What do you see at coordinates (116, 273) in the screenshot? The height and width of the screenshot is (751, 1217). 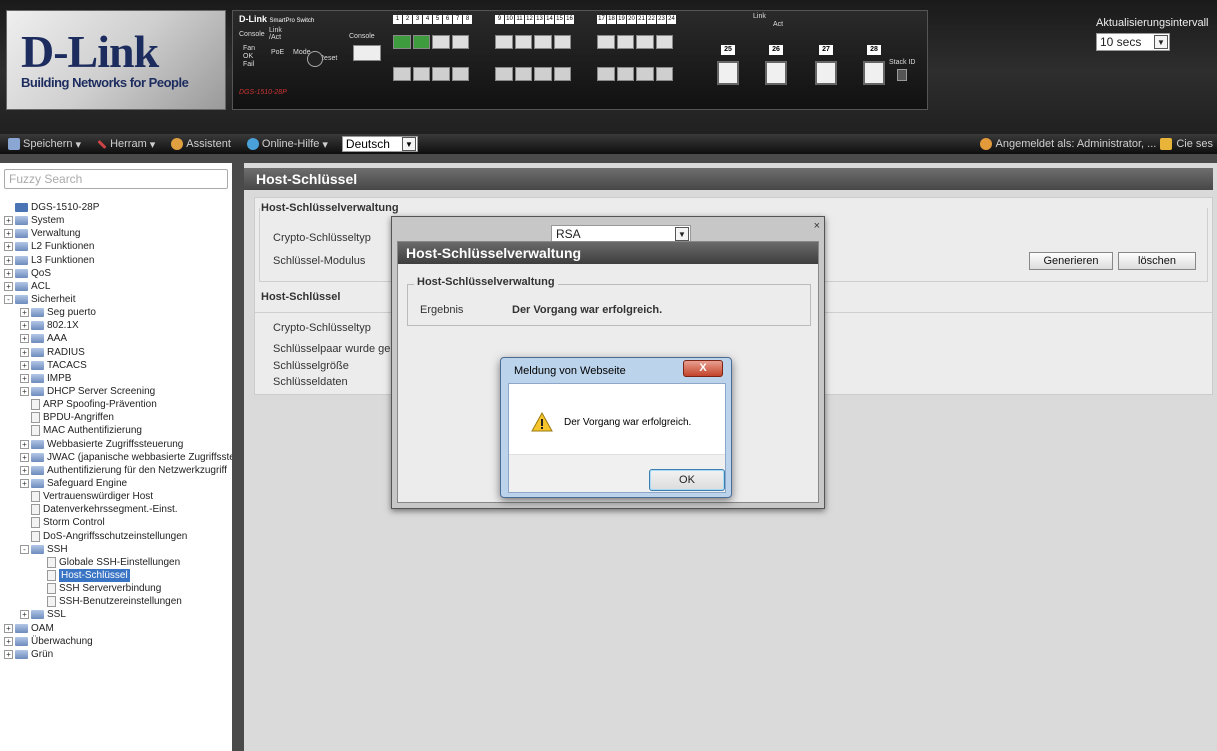 I see `tree-item: + QoS` at bounding box center [116, 273].